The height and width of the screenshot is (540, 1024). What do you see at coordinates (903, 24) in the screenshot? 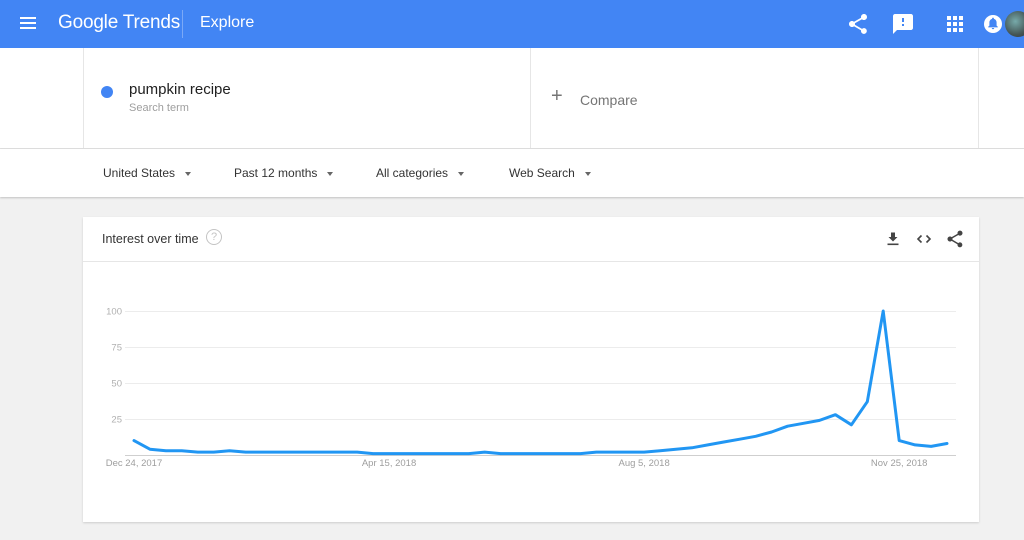
I see `feedback-icon` at bounding box center [903, 24].